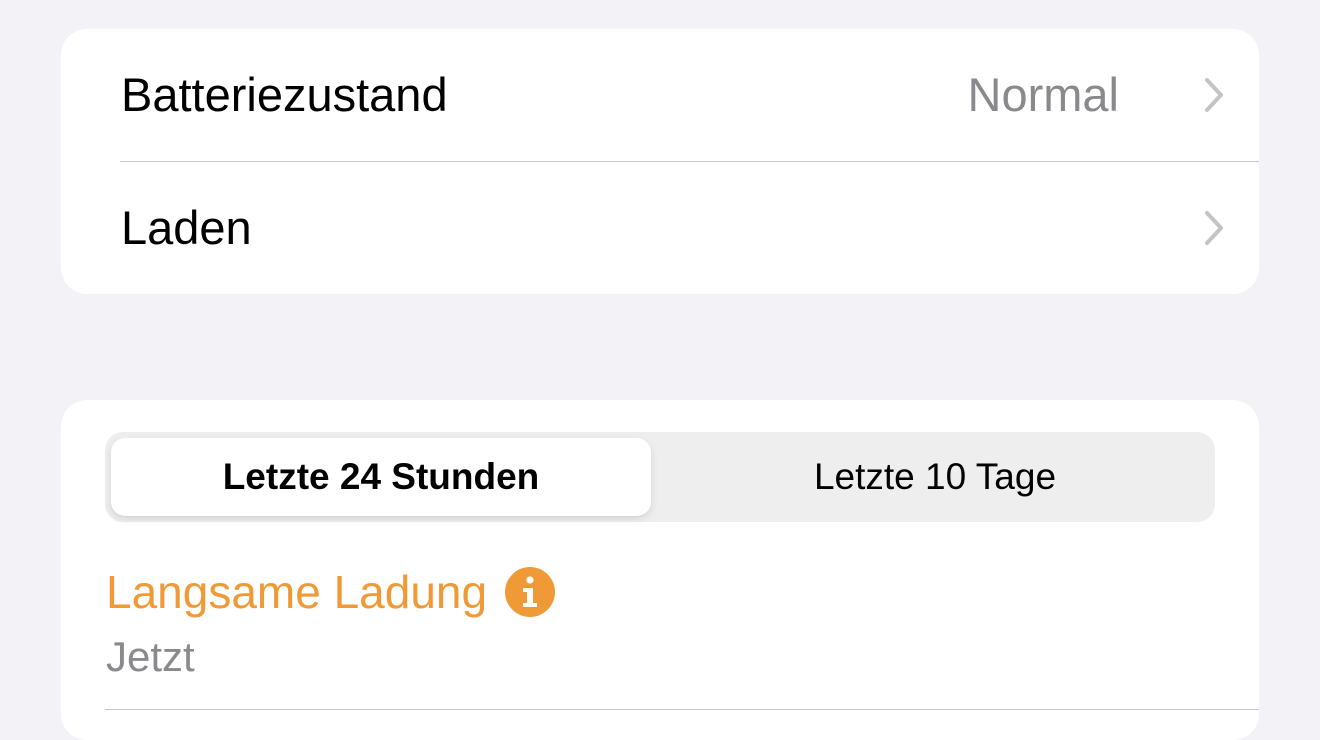 The width and height of the screenshot is (1320, 740). Describe the element at coordinates (660, 477) in the screenshot. I see `time-range-segmented-control: Letzte 24 Stunden Letzte 10 Tage` at that location.